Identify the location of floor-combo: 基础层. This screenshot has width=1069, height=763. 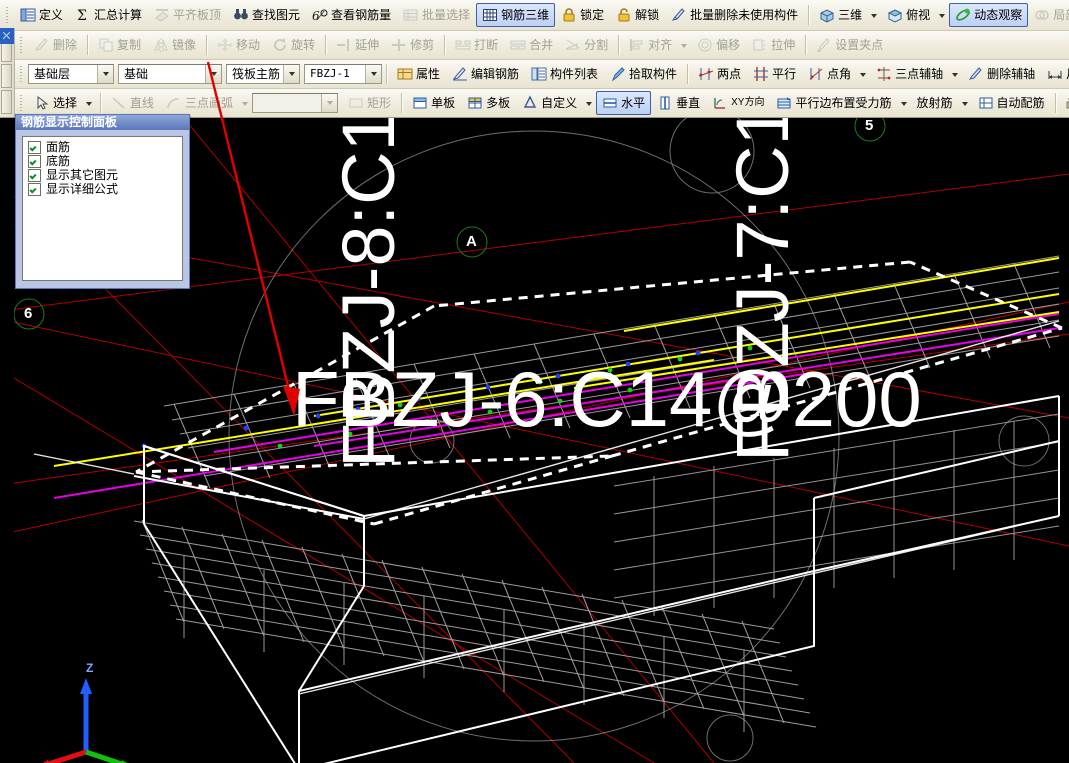
(71, 74).